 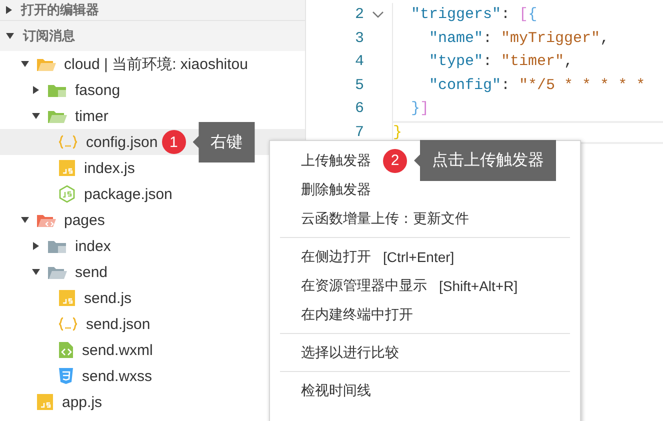 I want to click on shortcut-hint: [Ctrl+Enter], so click(x=418, y=256).